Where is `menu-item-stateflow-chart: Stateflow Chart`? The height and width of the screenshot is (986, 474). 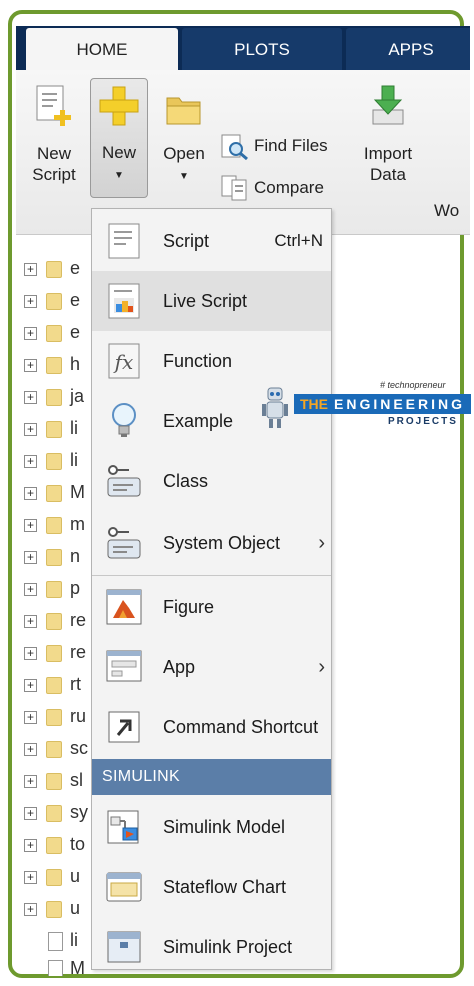
menu-item-stateflow-chart: Stateflow Chart is located at coordinates (211, 887).